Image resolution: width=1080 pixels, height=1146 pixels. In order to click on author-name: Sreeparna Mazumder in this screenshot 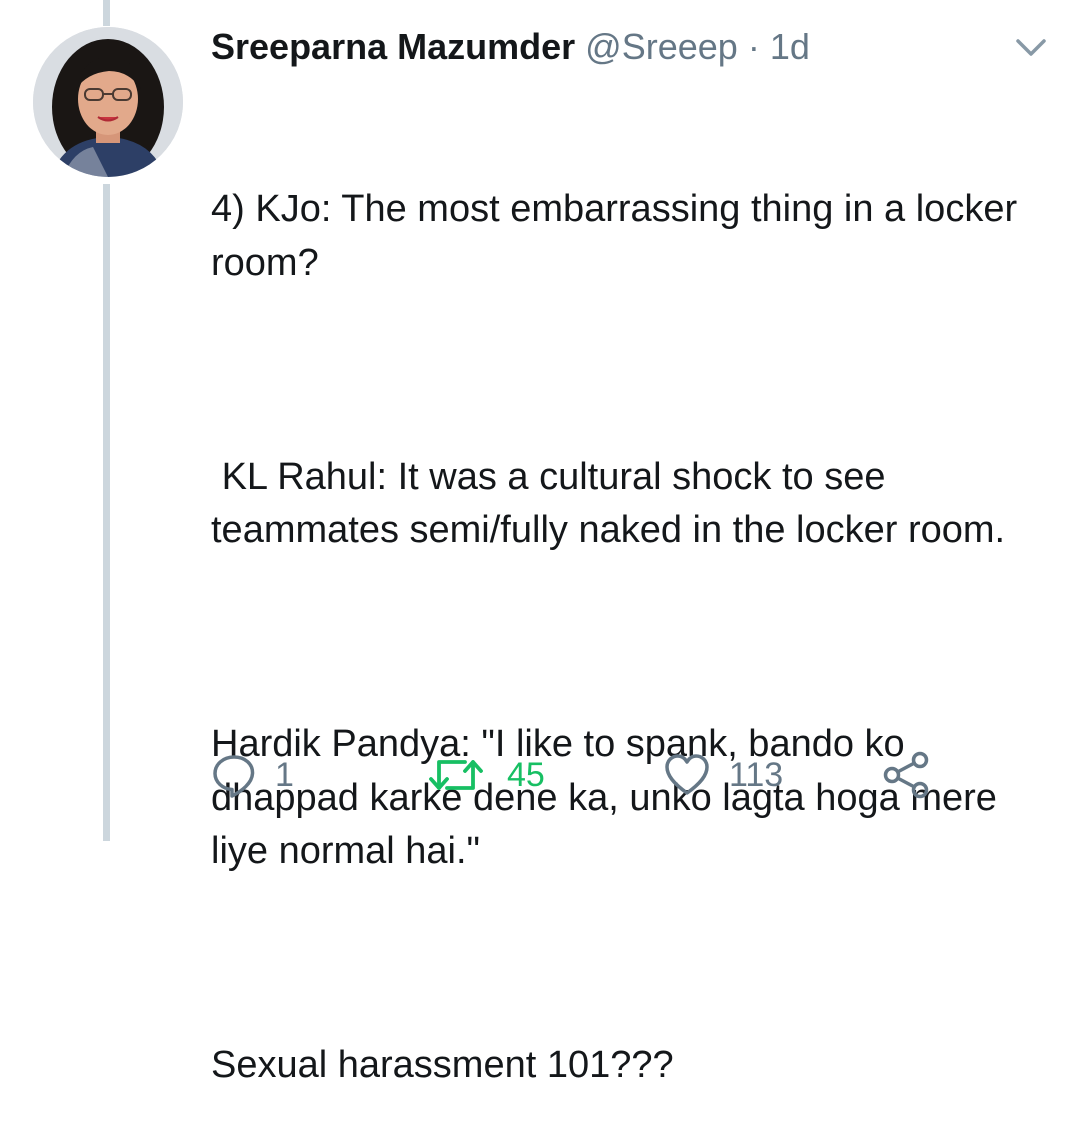, I will do `click(393, 46)`.